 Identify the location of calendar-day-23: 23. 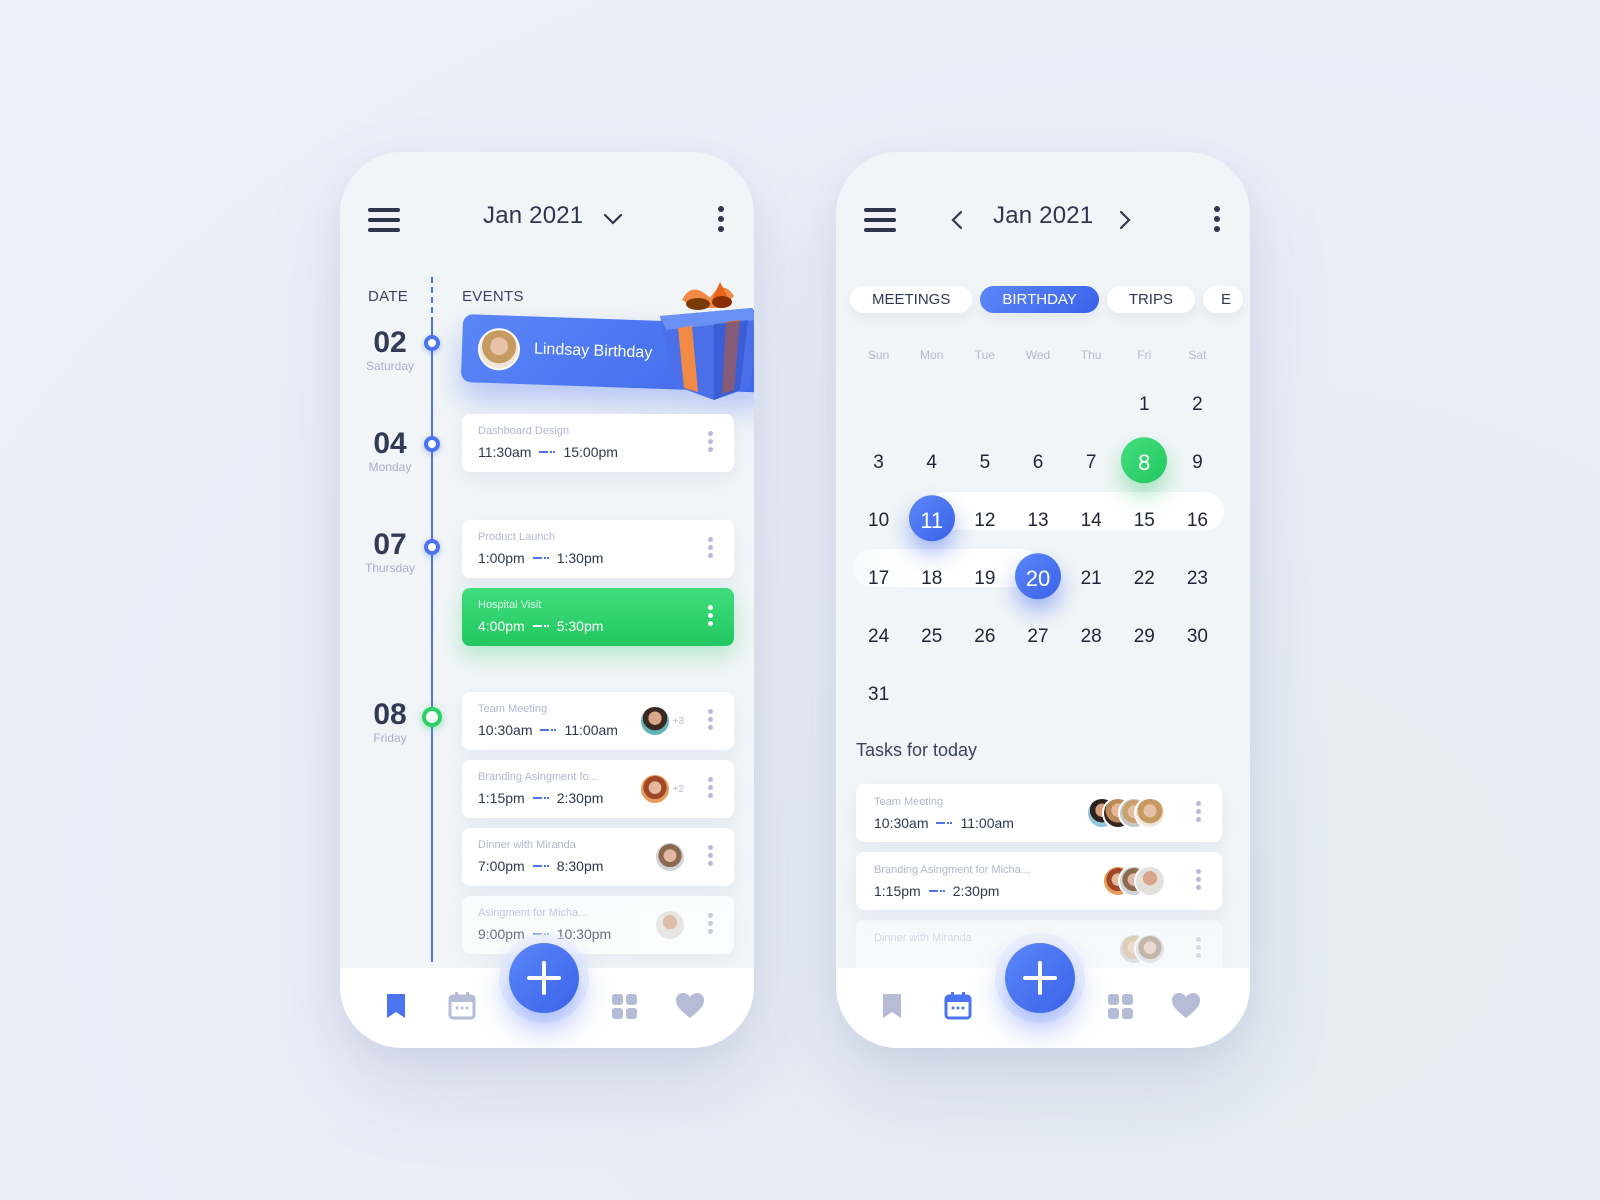
(1197, 579).